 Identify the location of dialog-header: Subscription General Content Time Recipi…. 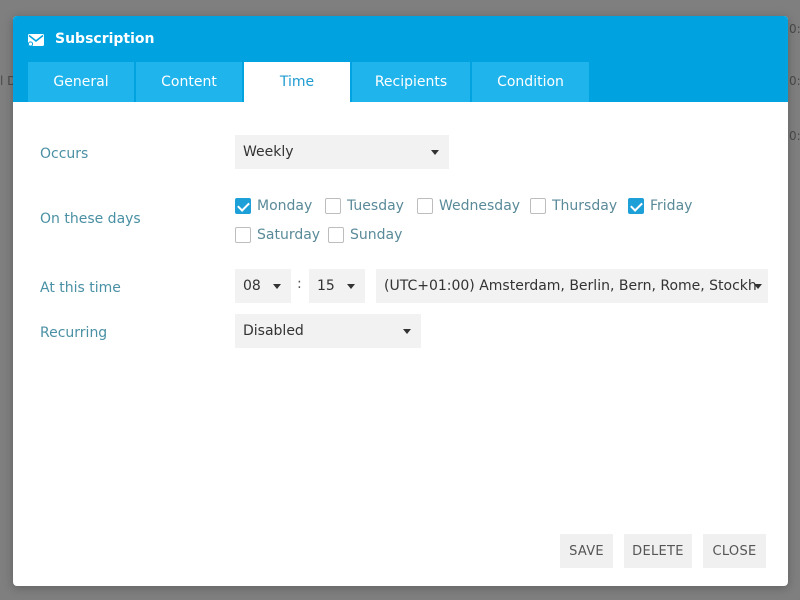
(400, 59).